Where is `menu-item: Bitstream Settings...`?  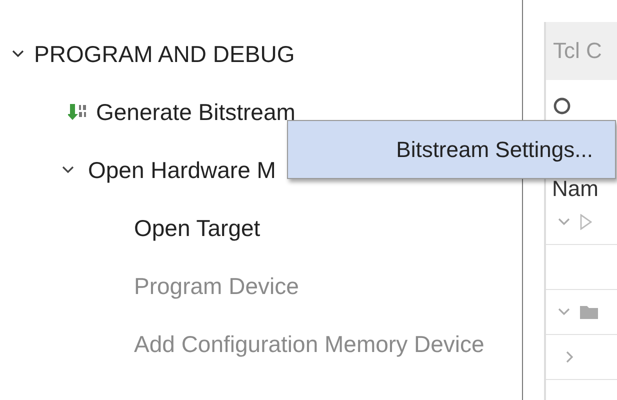 menu-item: Bitstream Settings... is located at coordinates (451, 149).